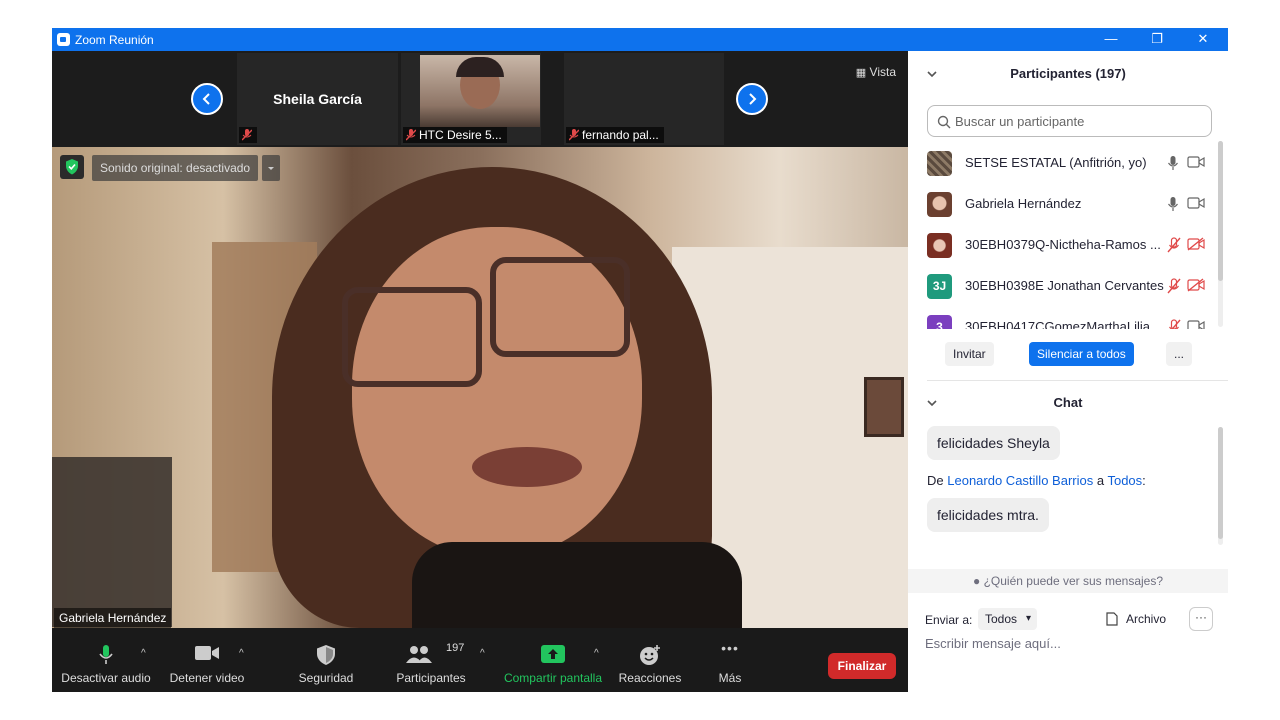 The height and width of the screenshot is (720, 1280). I want to click on file-label: Archivo, so click(1146, 619).